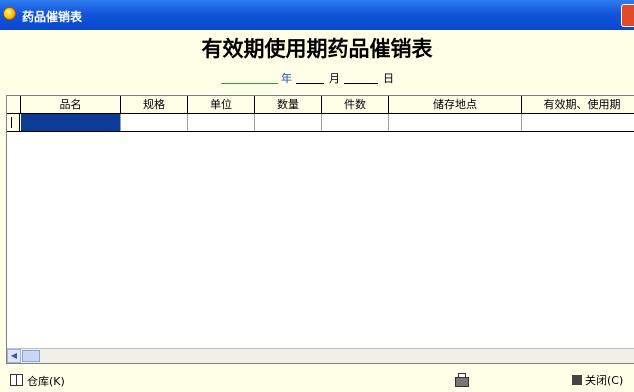  Describe the element at coordinates (221, 104) in the screenshot. I see `column-header-unit: 单位` at that location.